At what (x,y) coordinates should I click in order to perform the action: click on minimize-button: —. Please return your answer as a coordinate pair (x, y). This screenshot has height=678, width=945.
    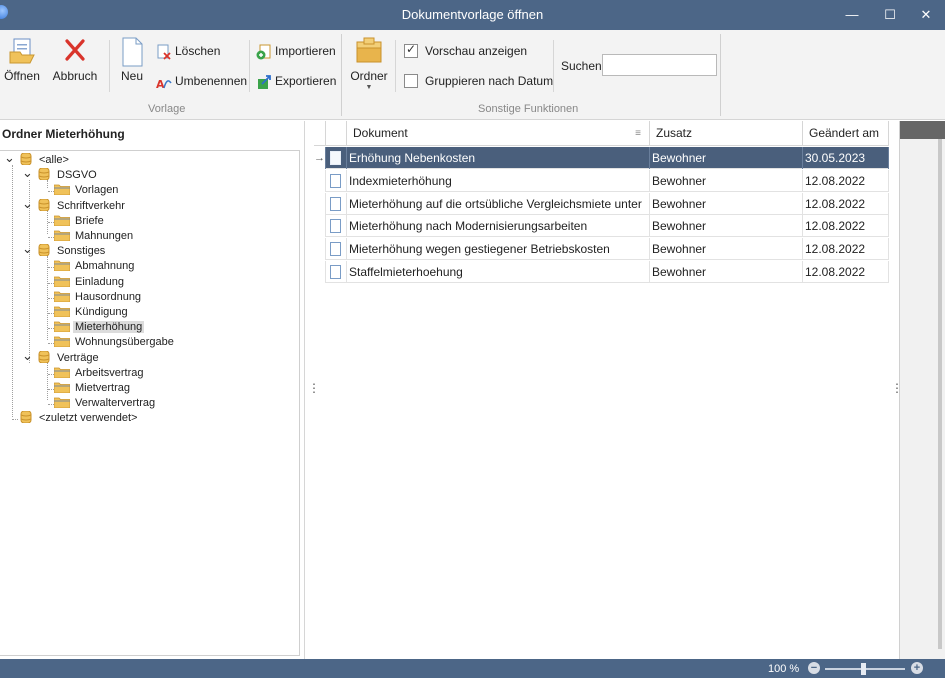
    Looking at the image, I should click on (852, 15).